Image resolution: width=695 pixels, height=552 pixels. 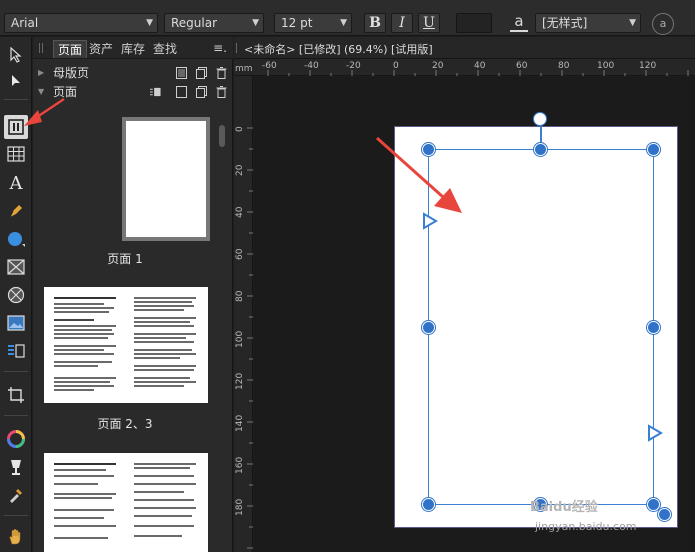 What do you see at coordinates (243, 314) in the screenshot?
I see `vertical-ruler: 0 20 40 60 80 100 120 140 160 180` at bounding box center [243, 314].